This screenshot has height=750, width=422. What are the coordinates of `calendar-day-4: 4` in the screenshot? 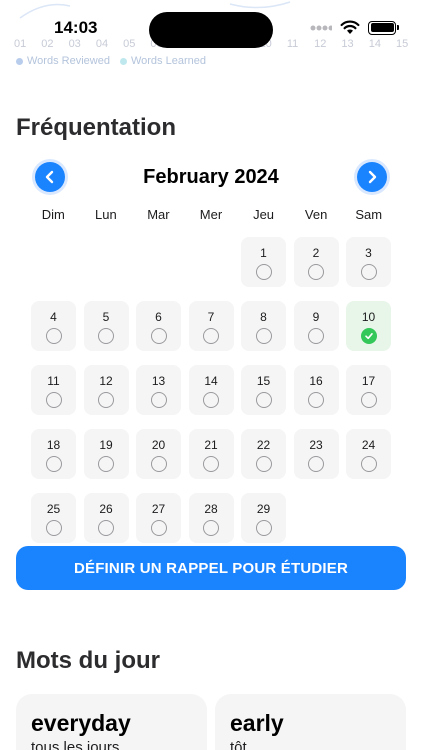 It's located at (53, 326).